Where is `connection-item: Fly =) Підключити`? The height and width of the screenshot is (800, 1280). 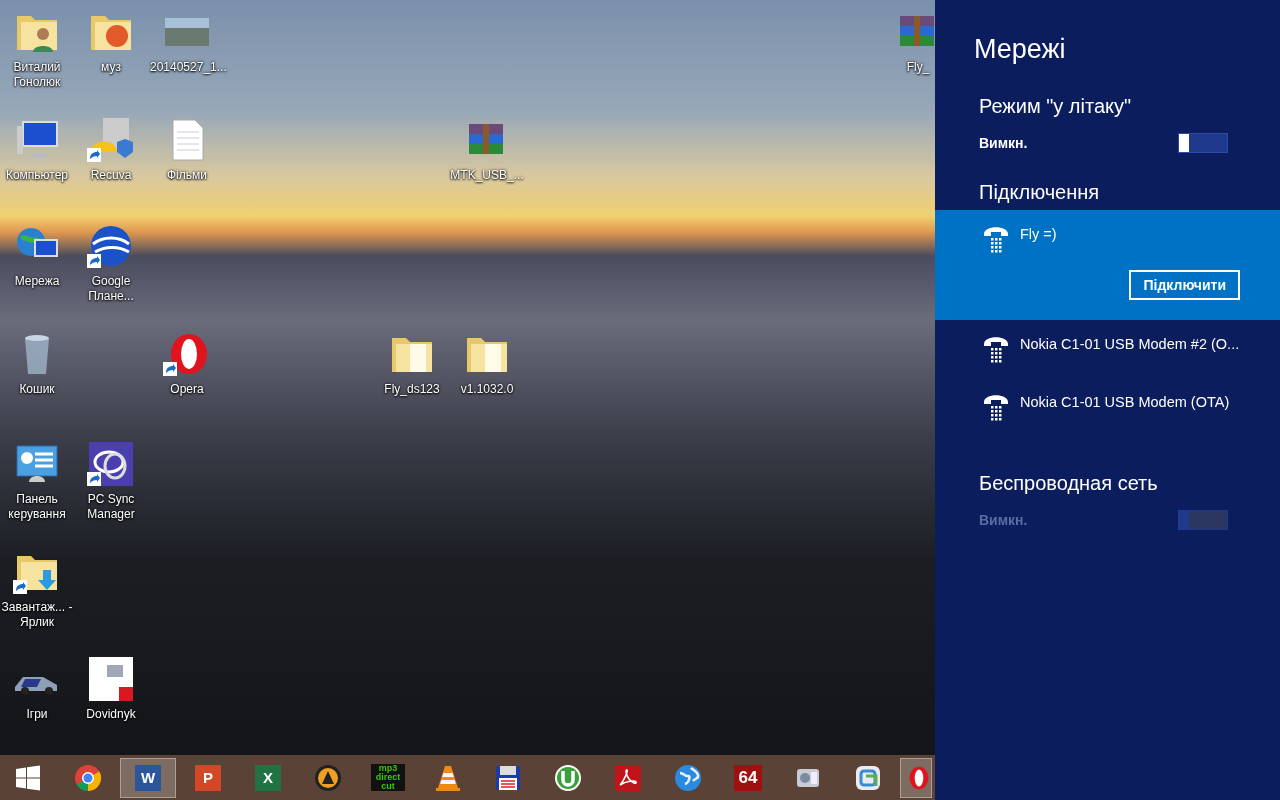 connection-item: Fly =) Підключити is located at coordinates (1107, 265).